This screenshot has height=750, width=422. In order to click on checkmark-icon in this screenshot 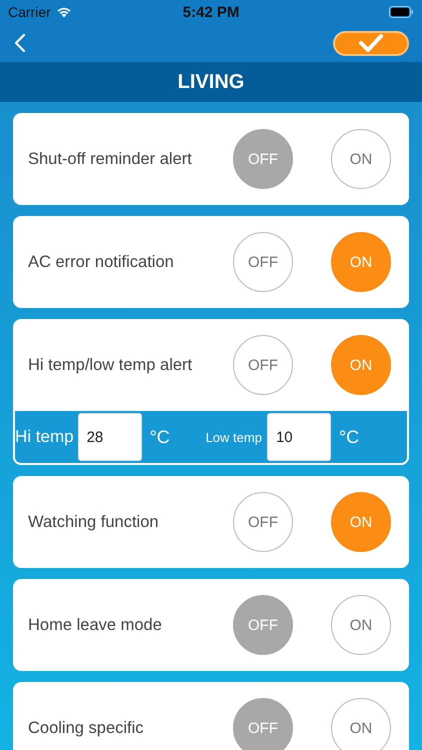, I will do `click(371, 43)`.